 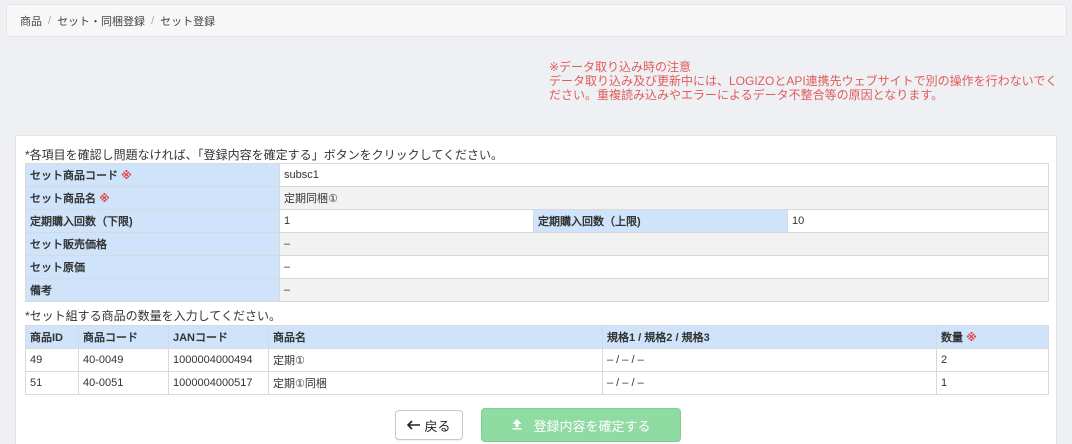 What do you see at coordinates (664, 267) in the screenshot?
I see `set-cost-value: –` at bounding box center [664, 267].